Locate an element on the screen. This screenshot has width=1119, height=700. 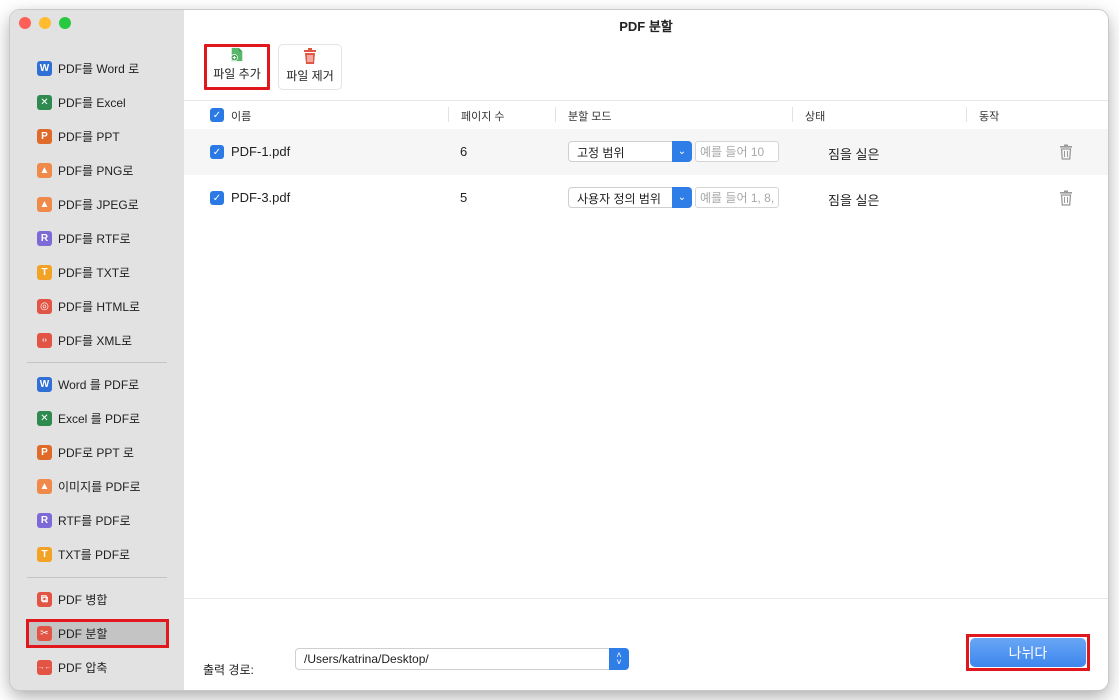
scissors-icon: ✂ is located at coordinates (44, 633).